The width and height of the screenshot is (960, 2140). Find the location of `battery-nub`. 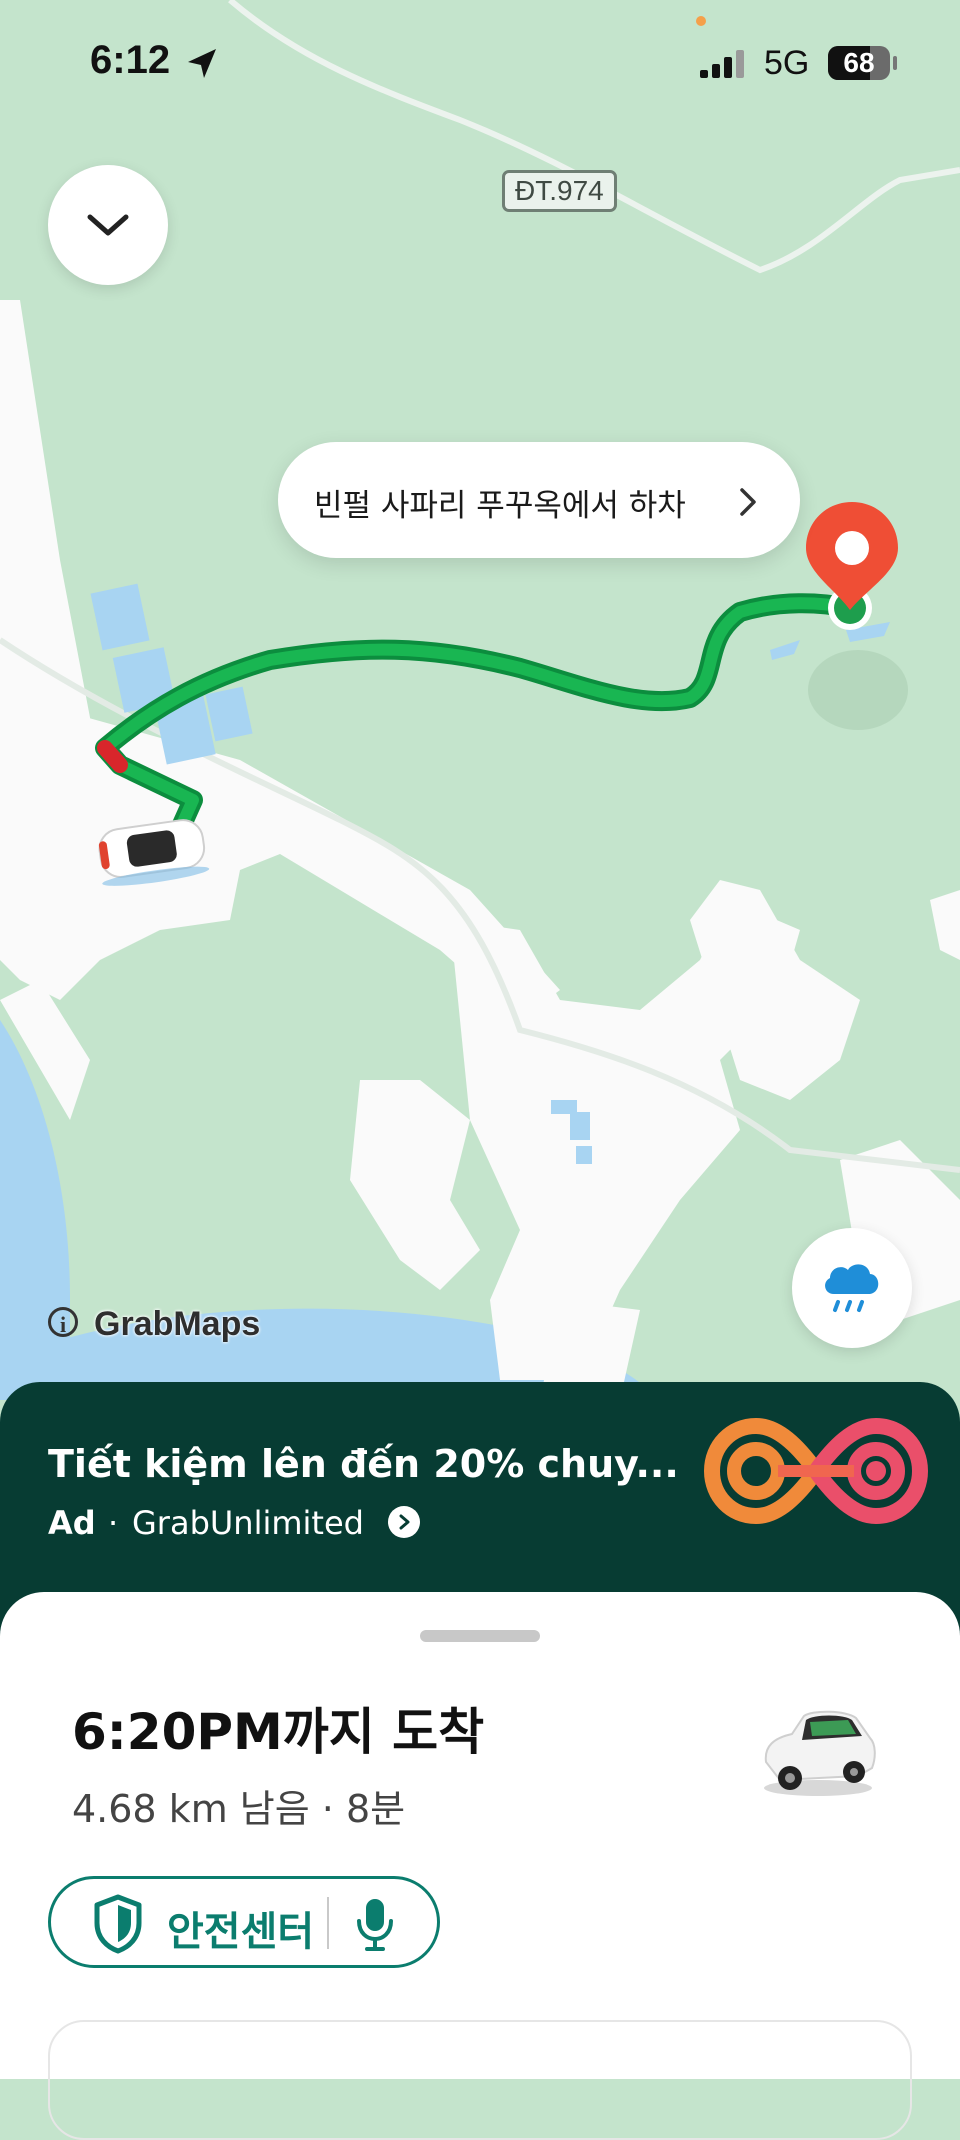

battery-nub is located at coordinates (895, 63).